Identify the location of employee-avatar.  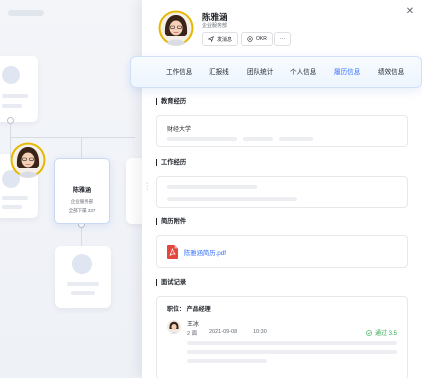
(28, 160).